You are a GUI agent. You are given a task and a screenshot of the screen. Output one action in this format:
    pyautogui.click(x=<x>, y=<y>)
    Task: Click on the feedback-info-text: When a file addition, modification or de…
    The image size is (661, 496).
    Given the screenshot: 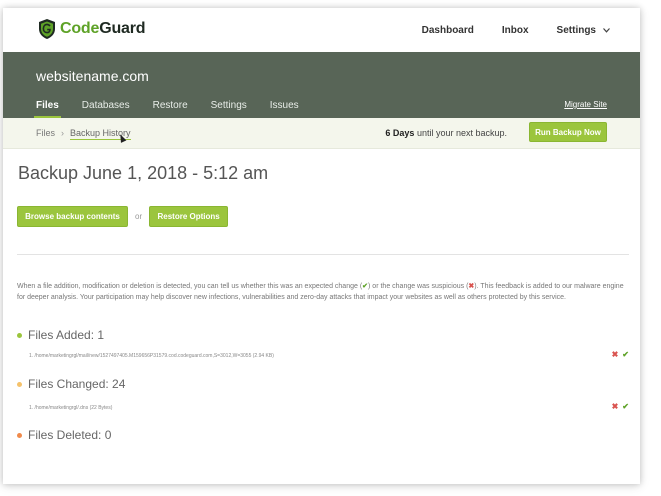 What is the action you would take?
    pyautogui.click(x=323, y=292)
    